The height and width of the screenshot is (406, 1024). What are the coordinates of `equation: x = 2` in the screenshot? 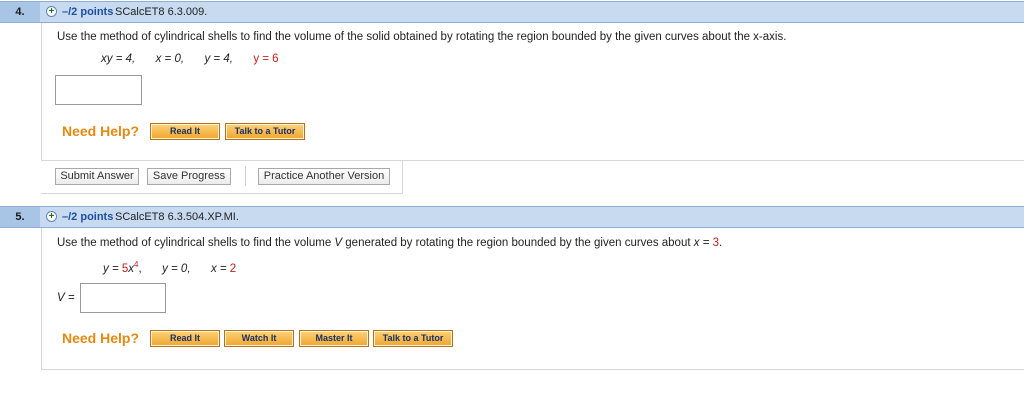 It's located at (223, 268).